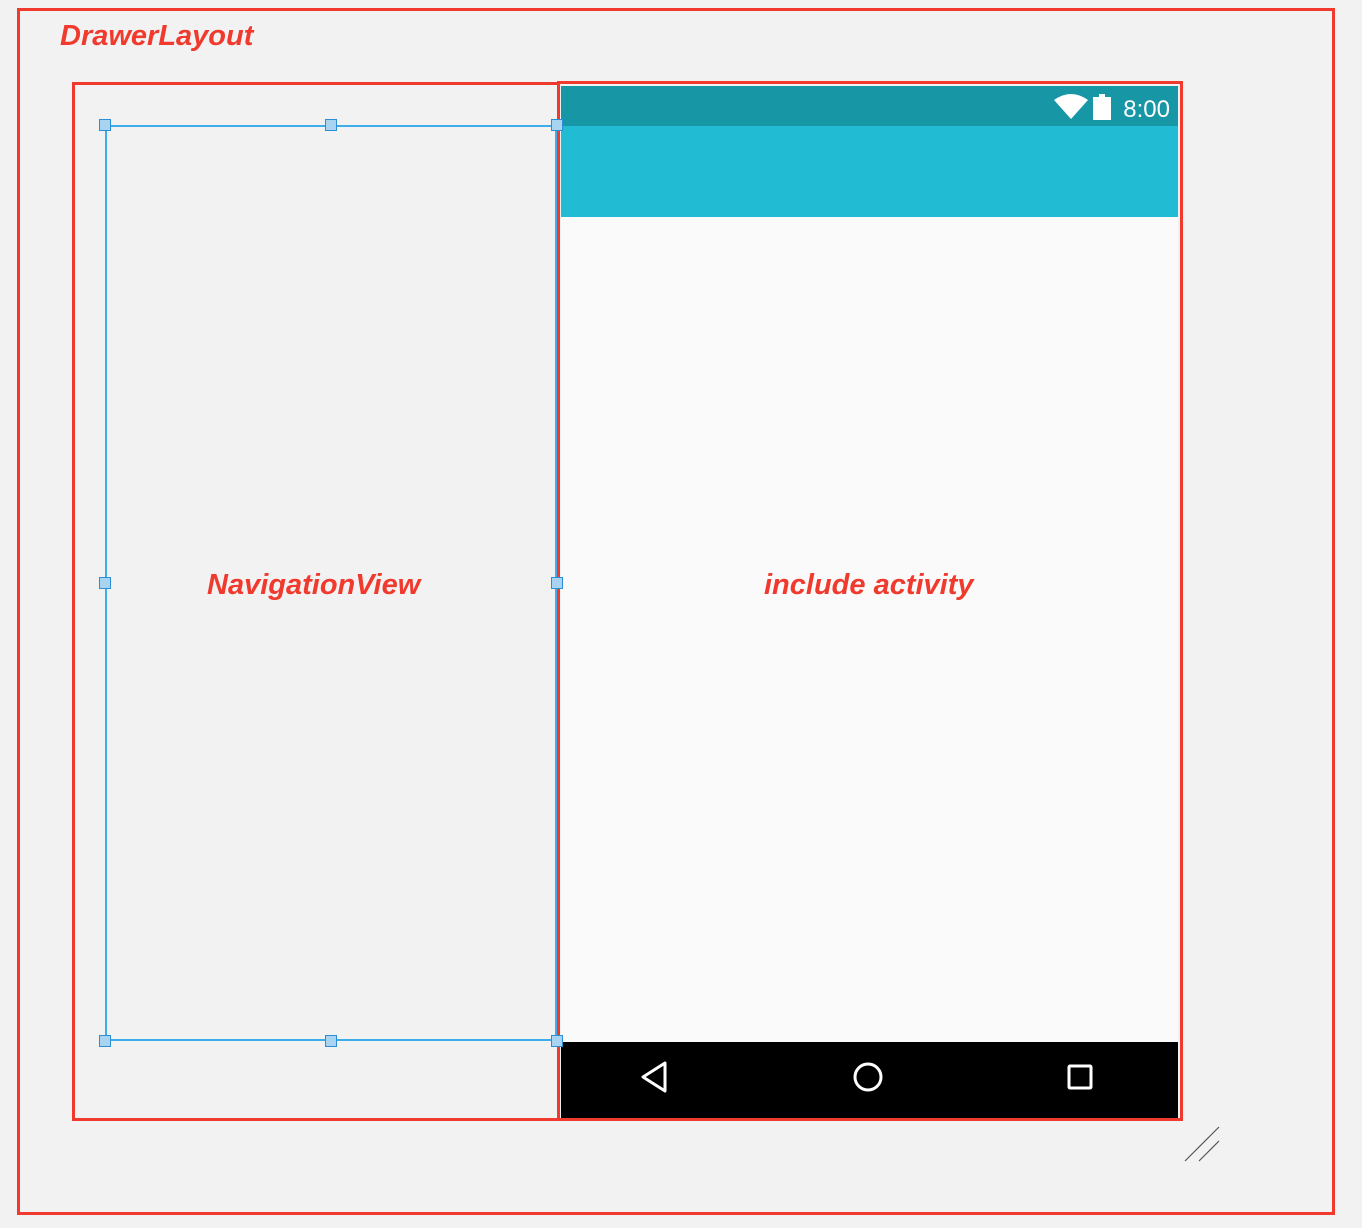 The width and height of the screenshot is (1362, 1228). I want to click on navigation-view-label: NavigationView, so click(314, 585).